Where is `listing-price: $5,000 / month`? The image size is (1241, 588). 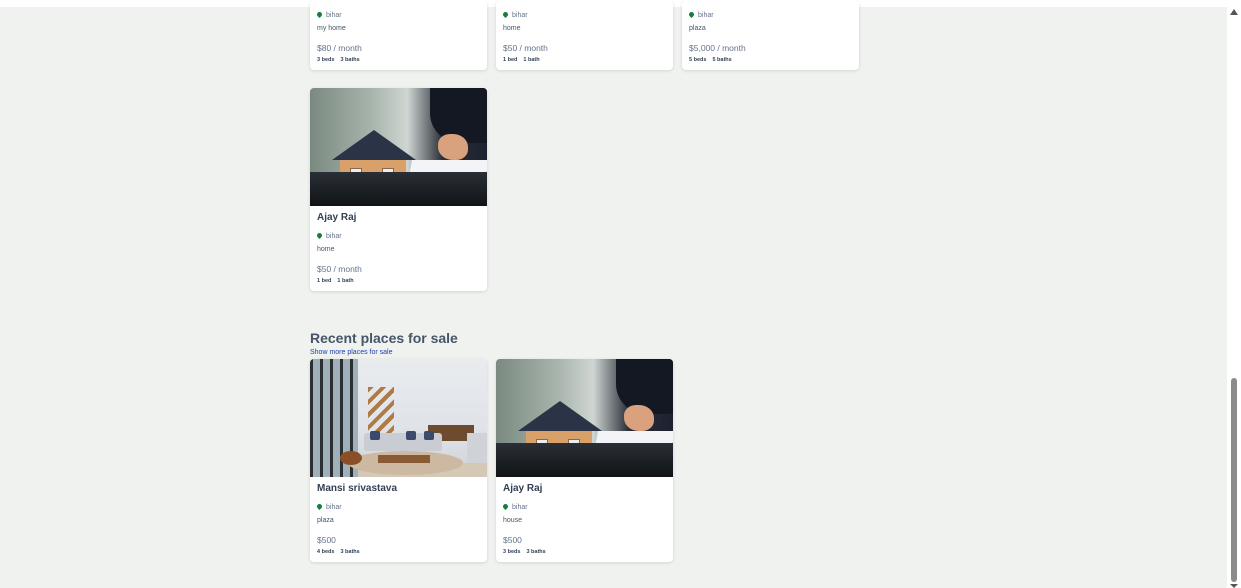 listing-price: $5,000 / month is located at coordinates (717, 48).